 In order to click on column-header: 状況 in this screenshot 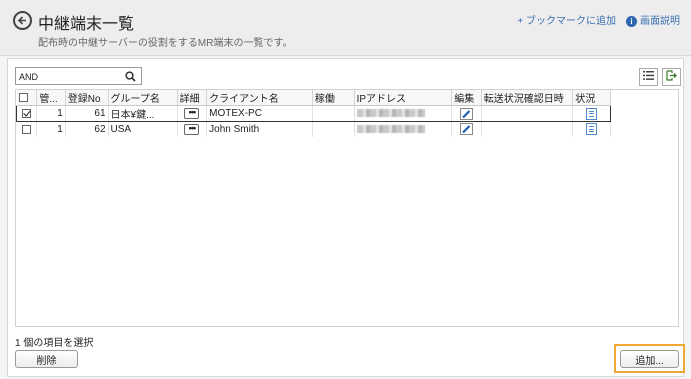, I will do `click(591, 98)`.